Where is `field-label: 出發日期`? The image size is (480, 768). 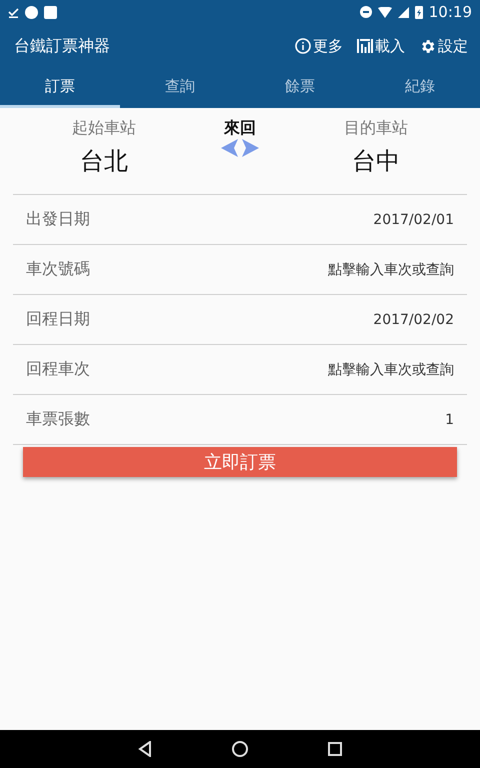 field-label: 出發日期 is located at coordinates (58, 219).